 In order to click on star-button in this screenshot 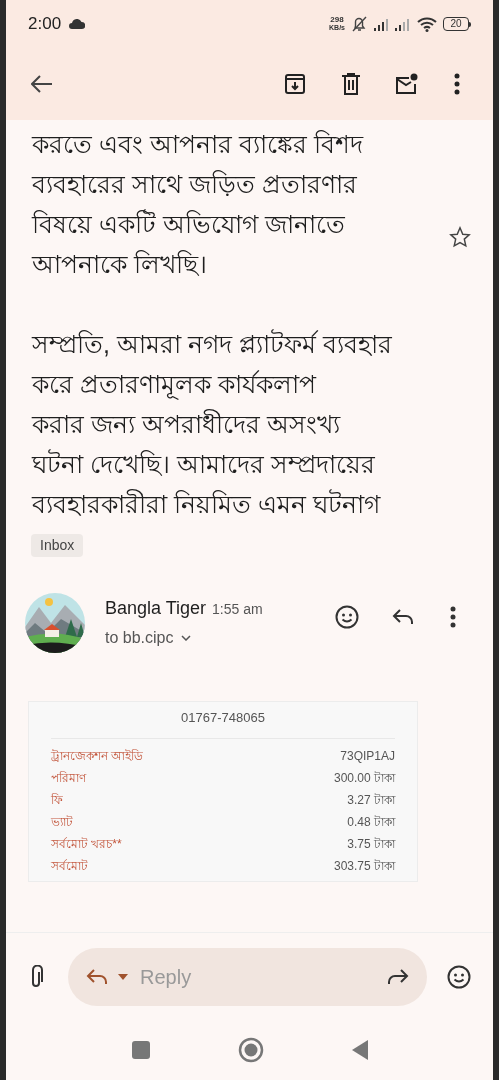, I will do `click(460, 237)`.